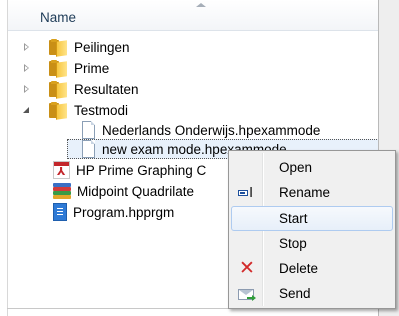  I want to click on tree-item-label: Prime, so click(92, 68).